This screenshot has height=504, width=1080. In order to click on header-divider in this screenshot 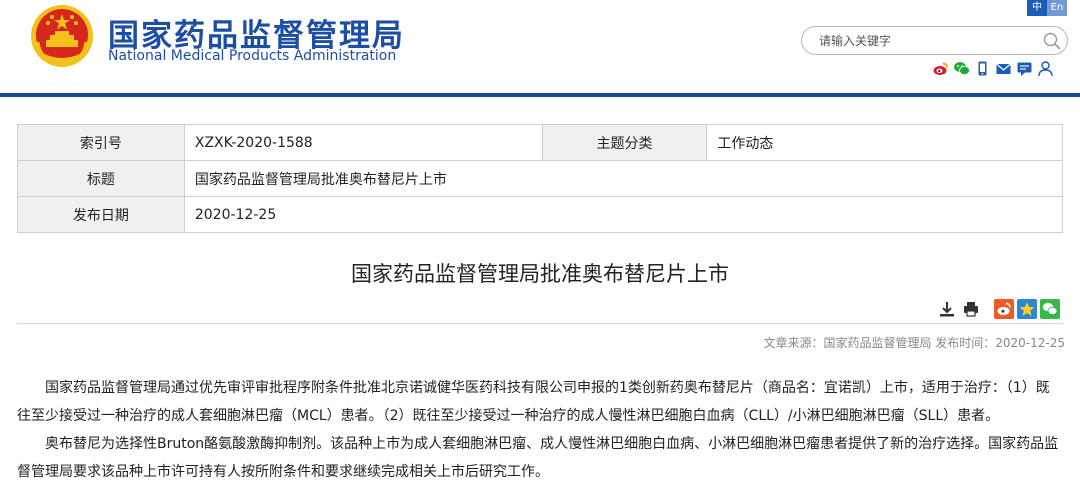, I will do `click(540, 95)`.